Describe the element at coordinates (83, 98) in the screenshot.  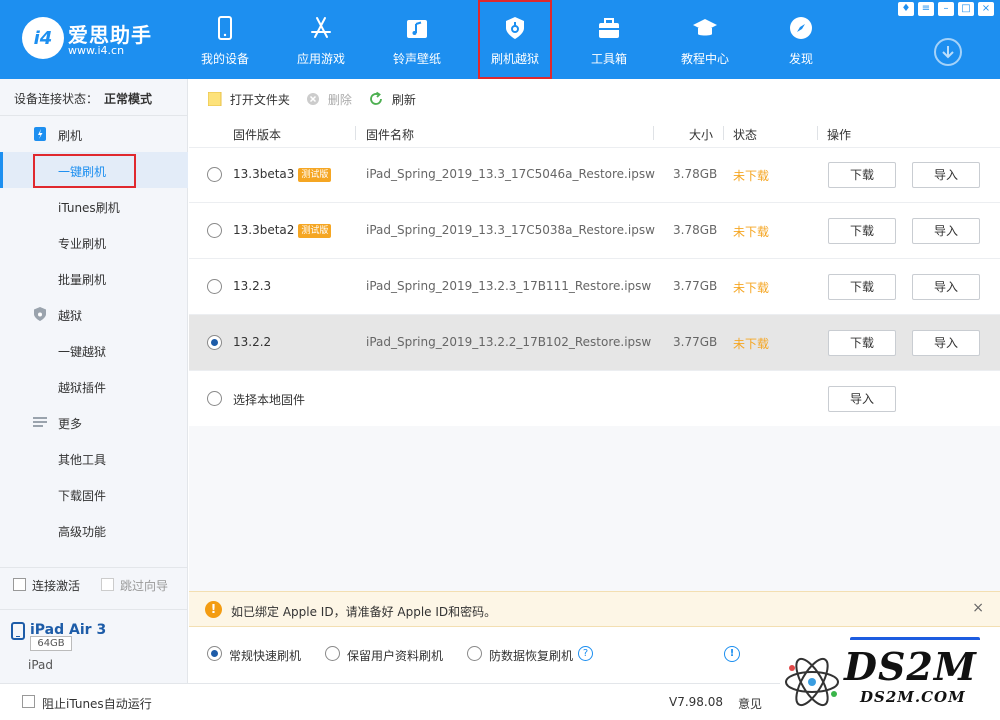
I see `connection-status: 设备连接状态： 正常模式` at that location.